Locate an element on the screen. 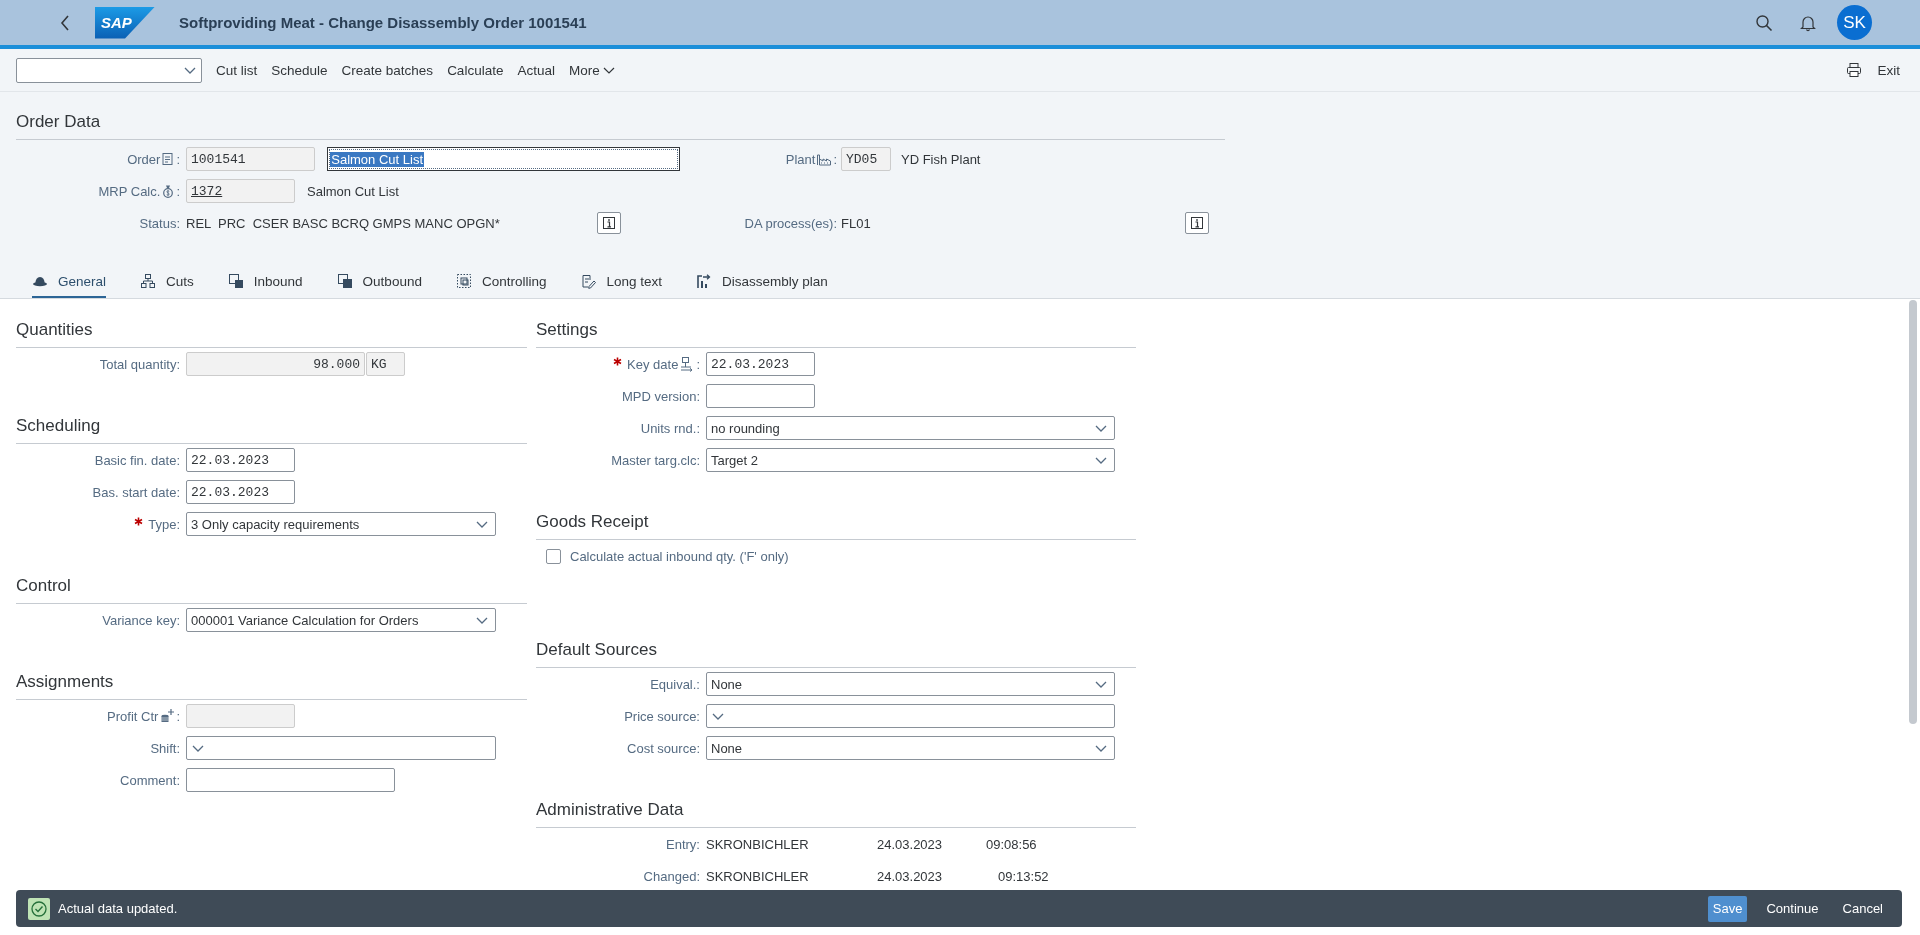 This screenshot has width=1920, height=935. field-label: MPD version: is located at coordinates (660, 396).